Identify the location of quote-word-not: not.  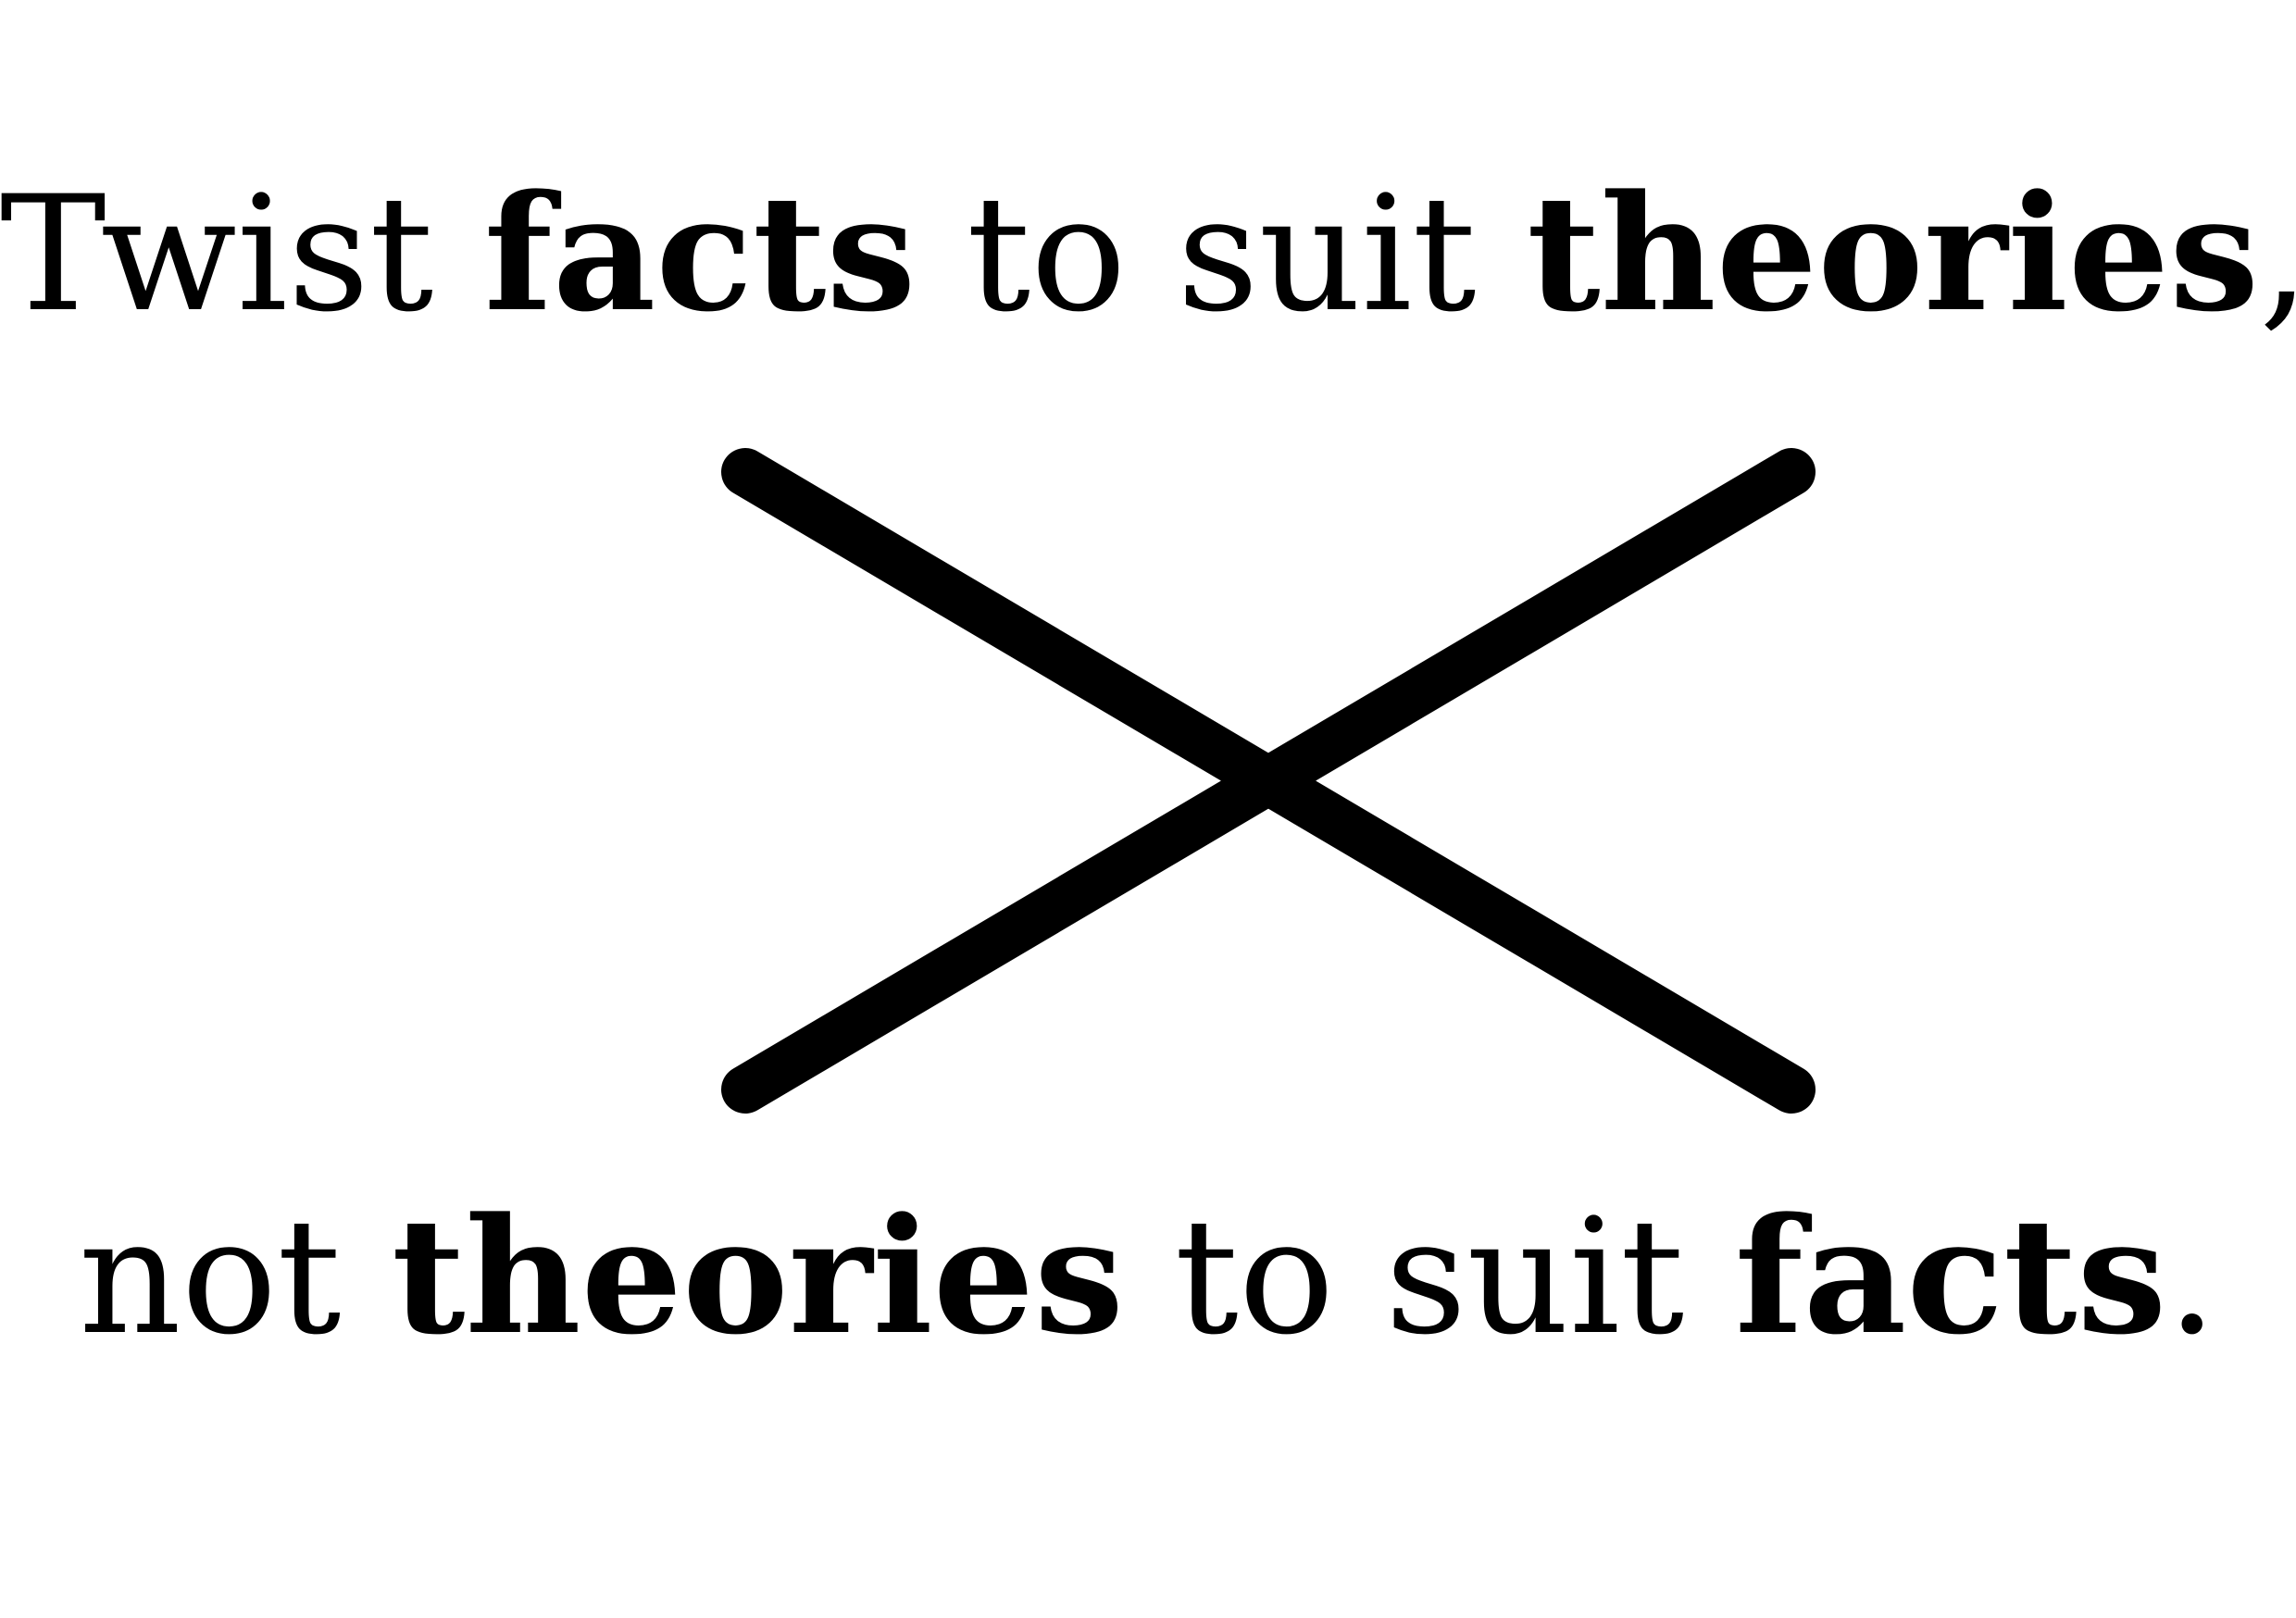
(235, 1277).